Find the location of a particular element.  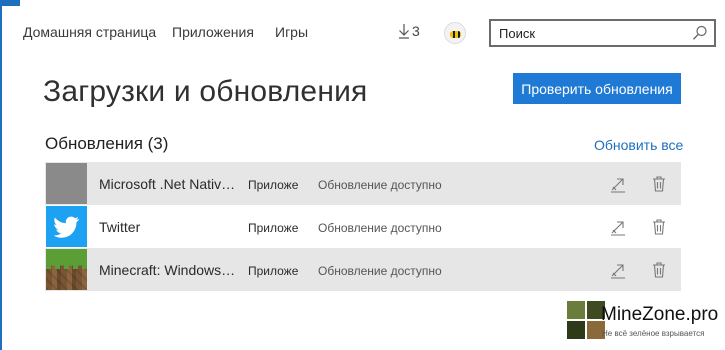

search-box is located at coordinates (602, 33).